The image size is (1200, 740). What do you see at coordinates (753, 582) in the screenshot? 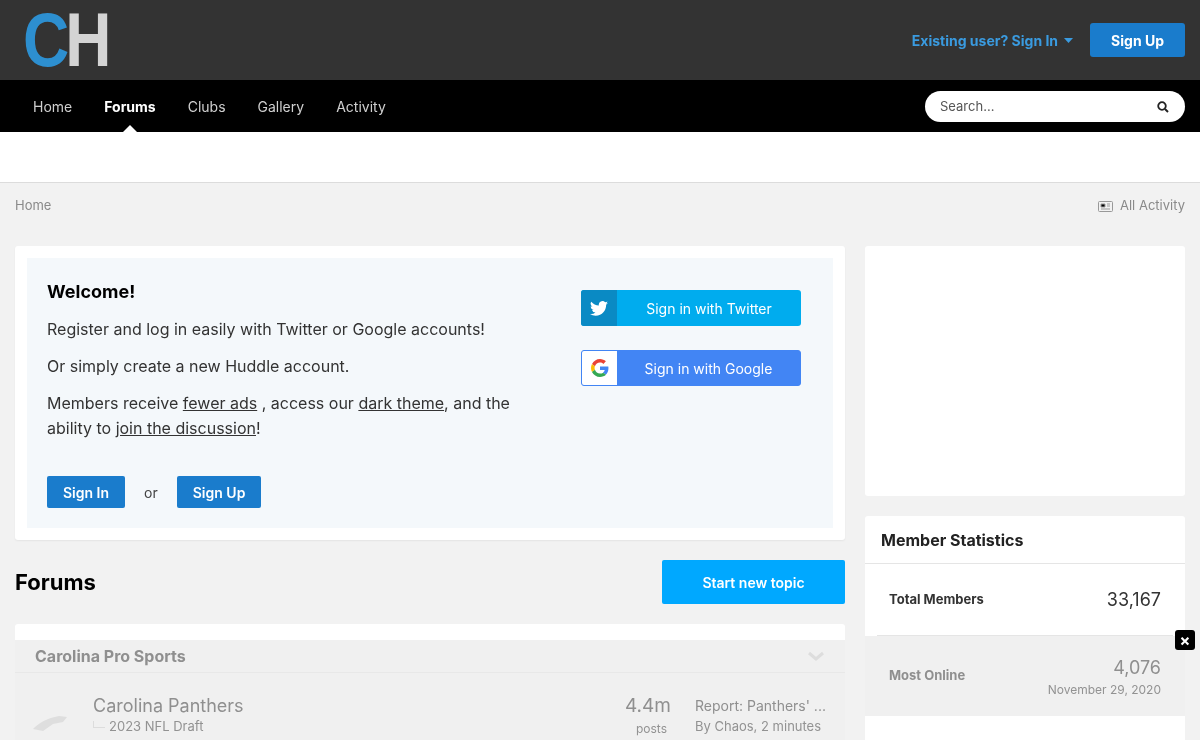
I see `start-topic-button: Start new topic` at bounding box center [753, 582].